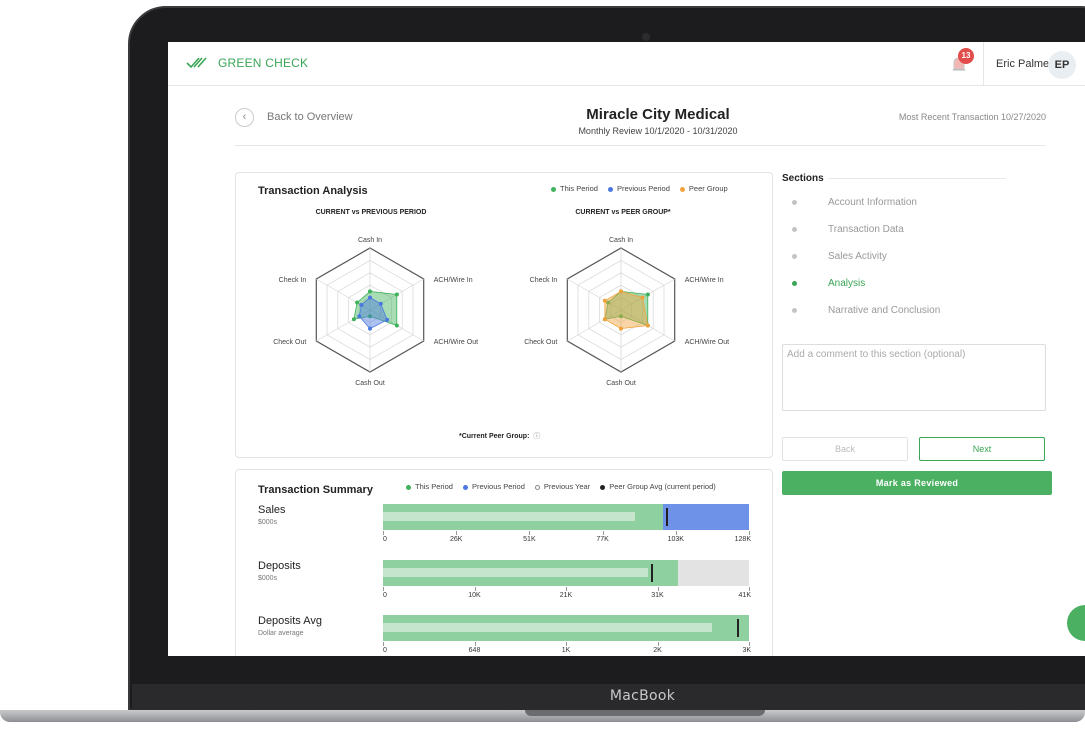  What do you see at coordinates (310, 117) in the screenshot?
I see `back-to-overview-link: Back to Overview` at bounding box center [310, 117].